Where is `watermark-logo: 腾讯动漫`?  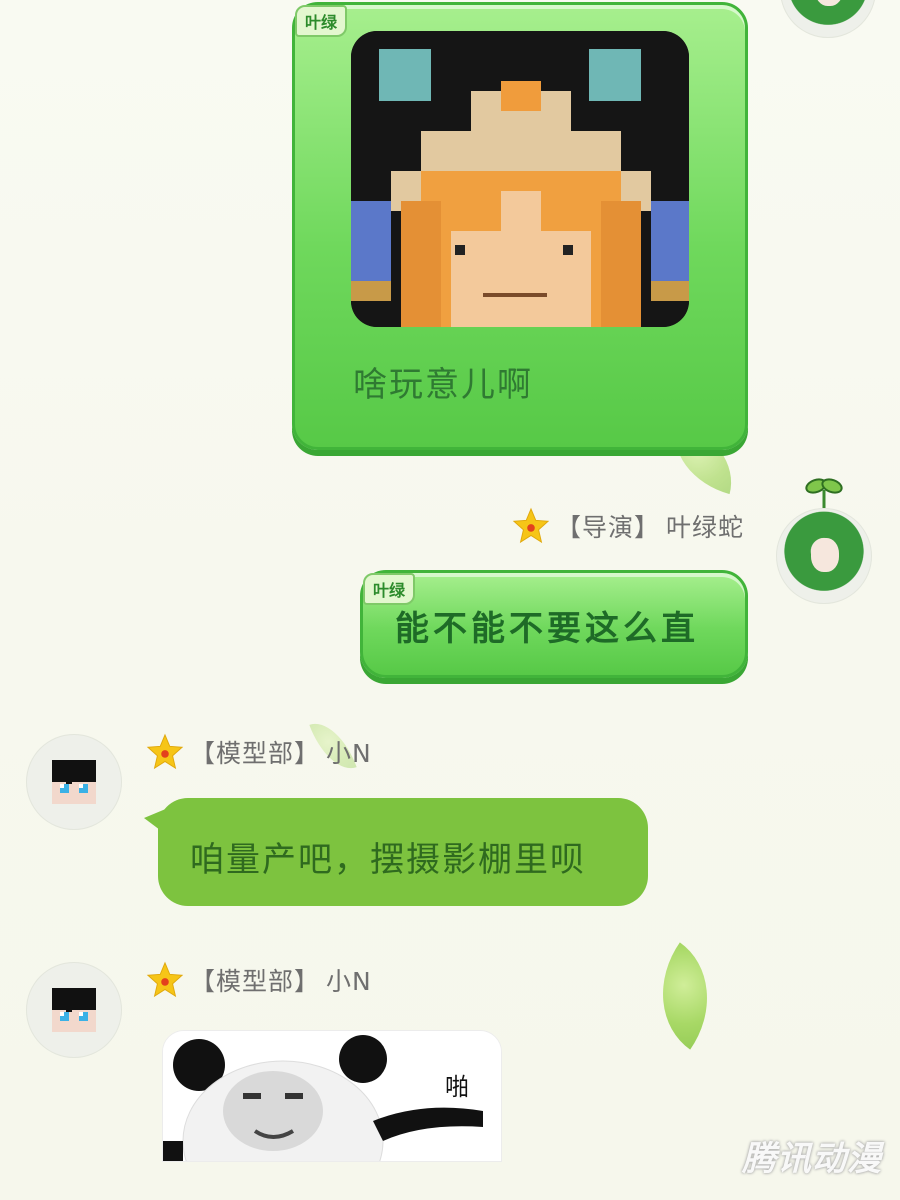 watermark-logo: 腾讯动漫 is located at coordinates (812, 1159).